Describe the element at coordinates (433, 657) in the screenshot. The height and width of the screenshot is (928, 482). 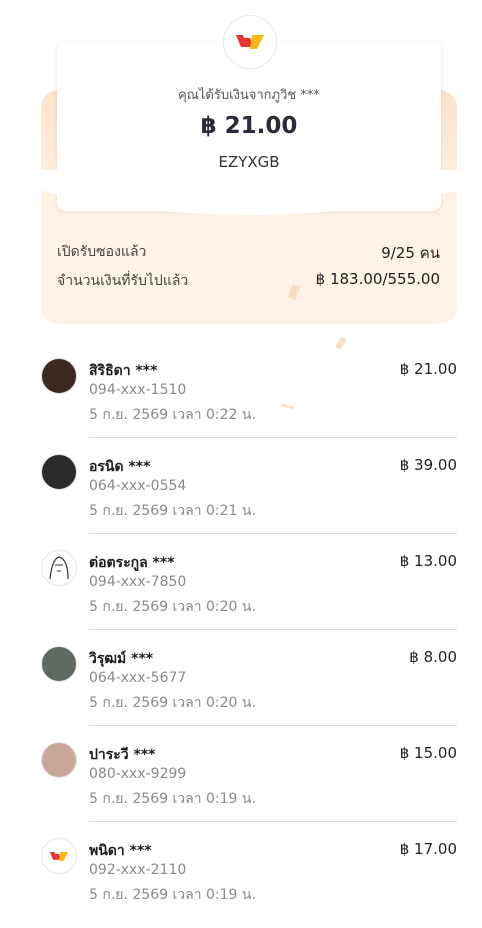
I see `recipient-amount: ฿ 8.00` at that location.